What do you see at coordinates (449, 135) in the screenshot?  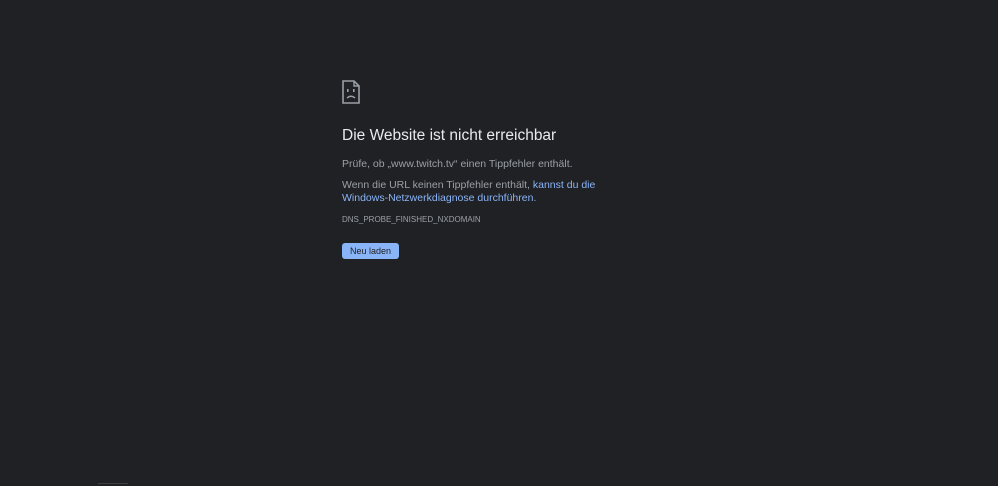 I see `page-title: Die Website ist nicht erreichbar` at bounding box center [449, 135].